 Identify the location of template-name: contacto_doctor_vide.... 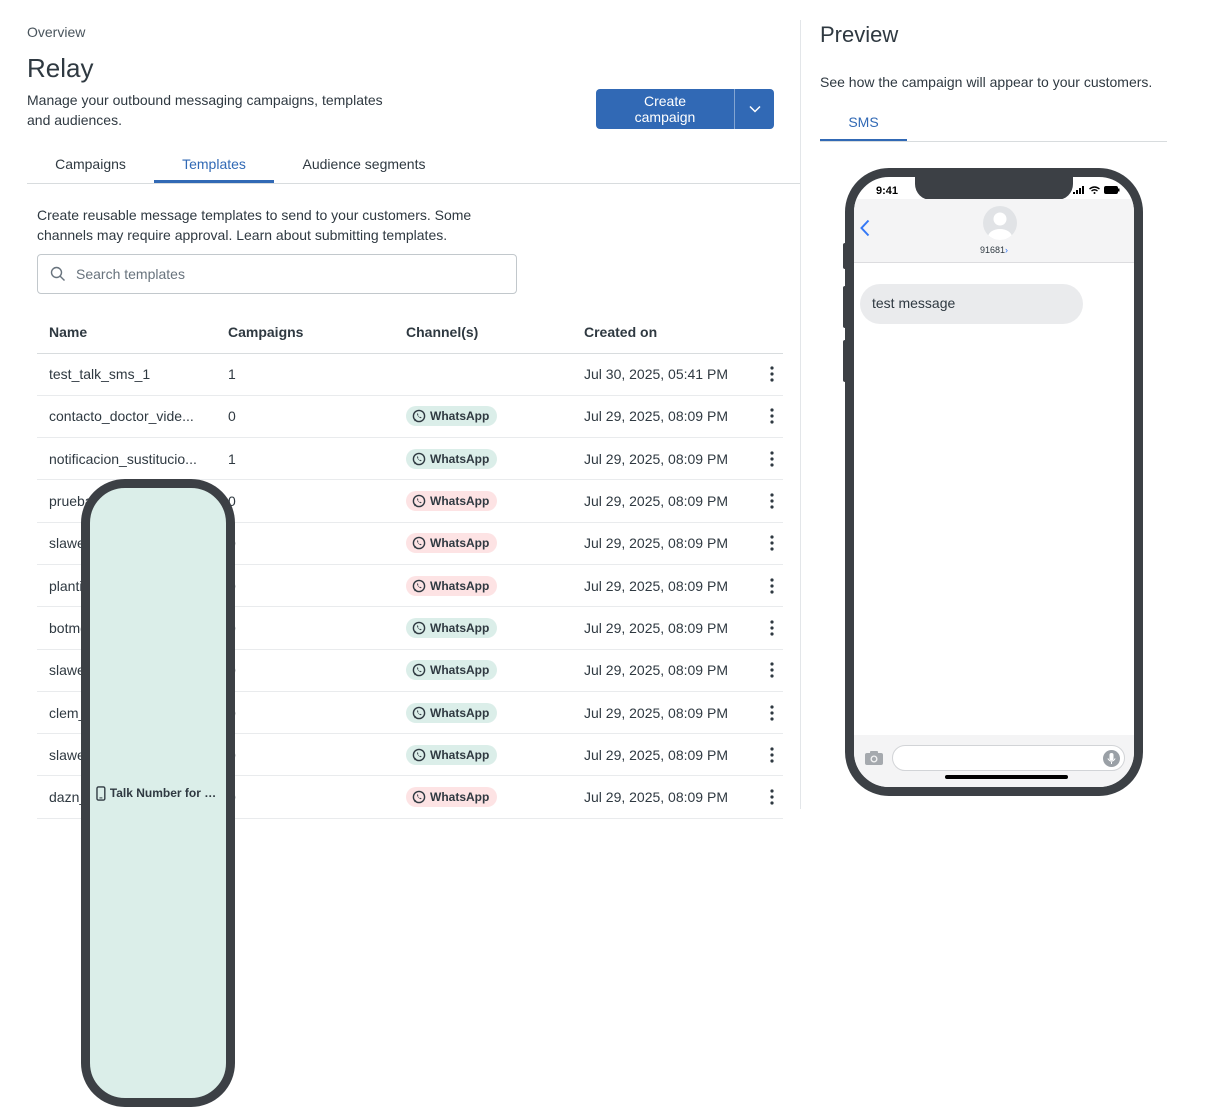
(126, 417).